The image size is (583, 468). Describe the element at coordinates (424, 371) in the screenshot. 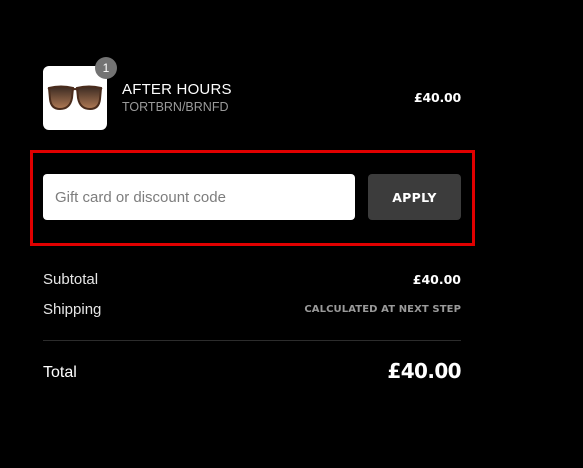

I see `total-value: £40.00` at that location.